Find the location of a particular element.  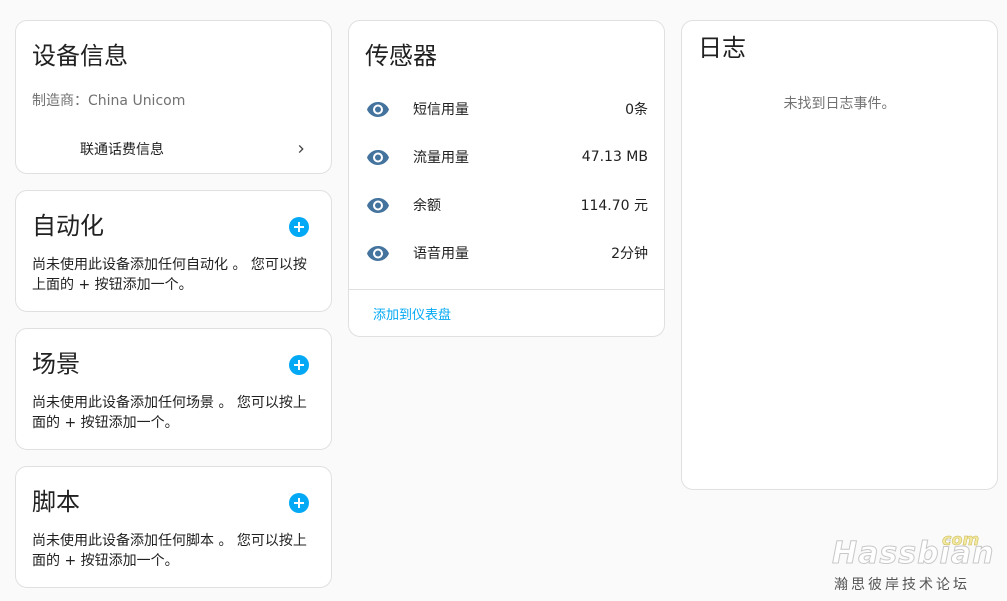

watermark-suffix: com is located at coordinates (961, 540).